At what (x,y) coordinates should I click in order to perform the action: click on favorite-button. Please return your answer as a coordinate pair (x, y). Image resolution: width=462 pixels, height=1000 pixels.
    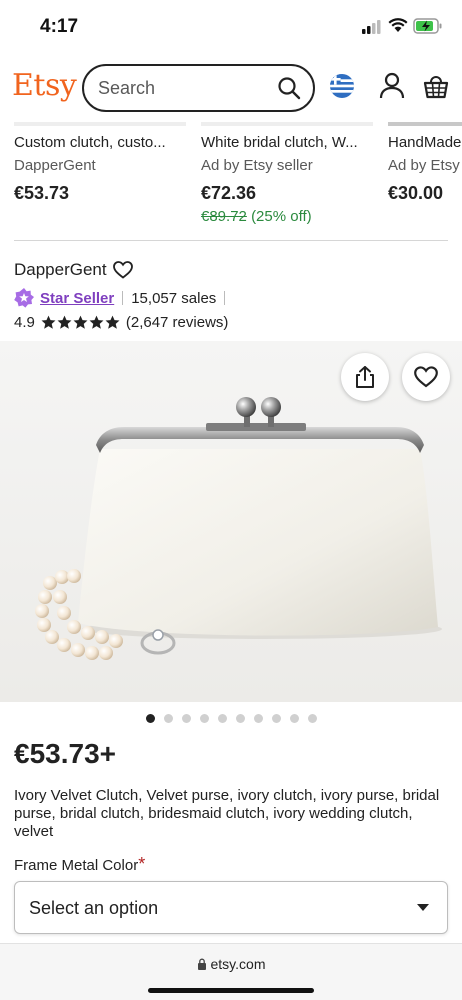
    Looking at the image, I should click on (426, 377).